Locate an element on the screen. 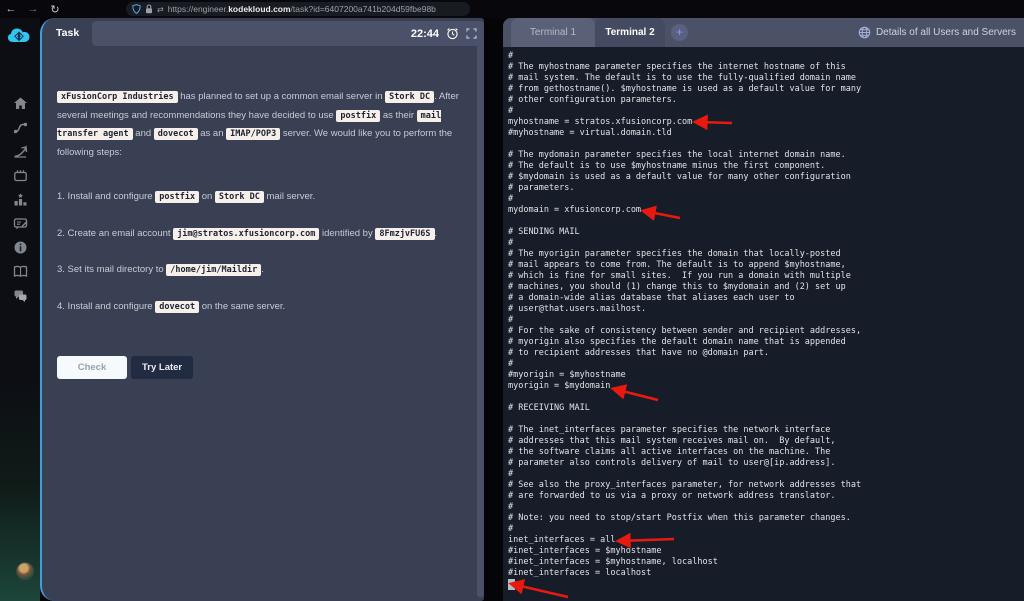 The image size is (1024, 601). user-avatar is located at coordinates (25, 571).